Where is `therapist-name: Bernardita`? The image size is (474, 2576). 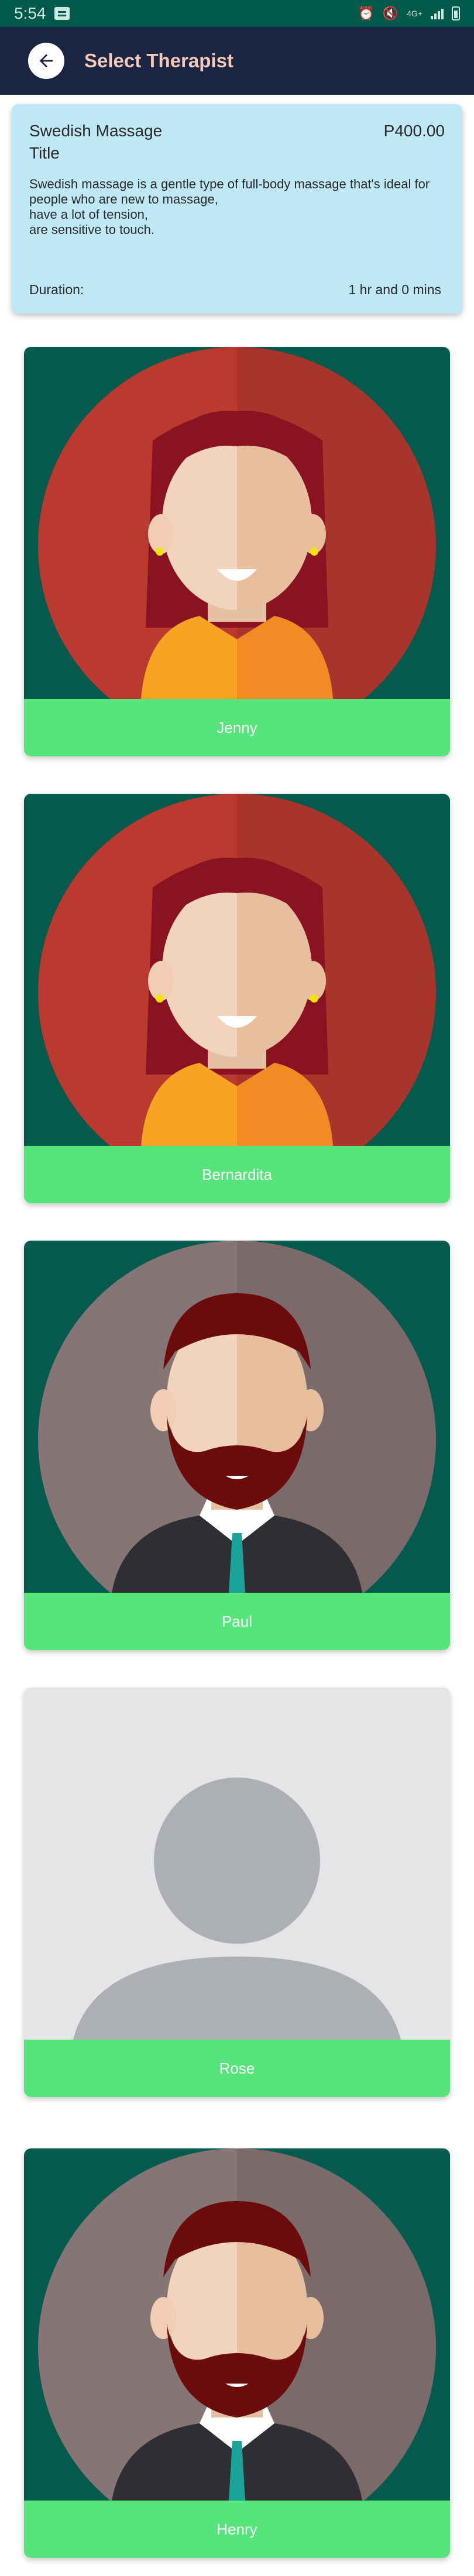
therapist-name: Bernardita is located at coordinates (237, 1174).